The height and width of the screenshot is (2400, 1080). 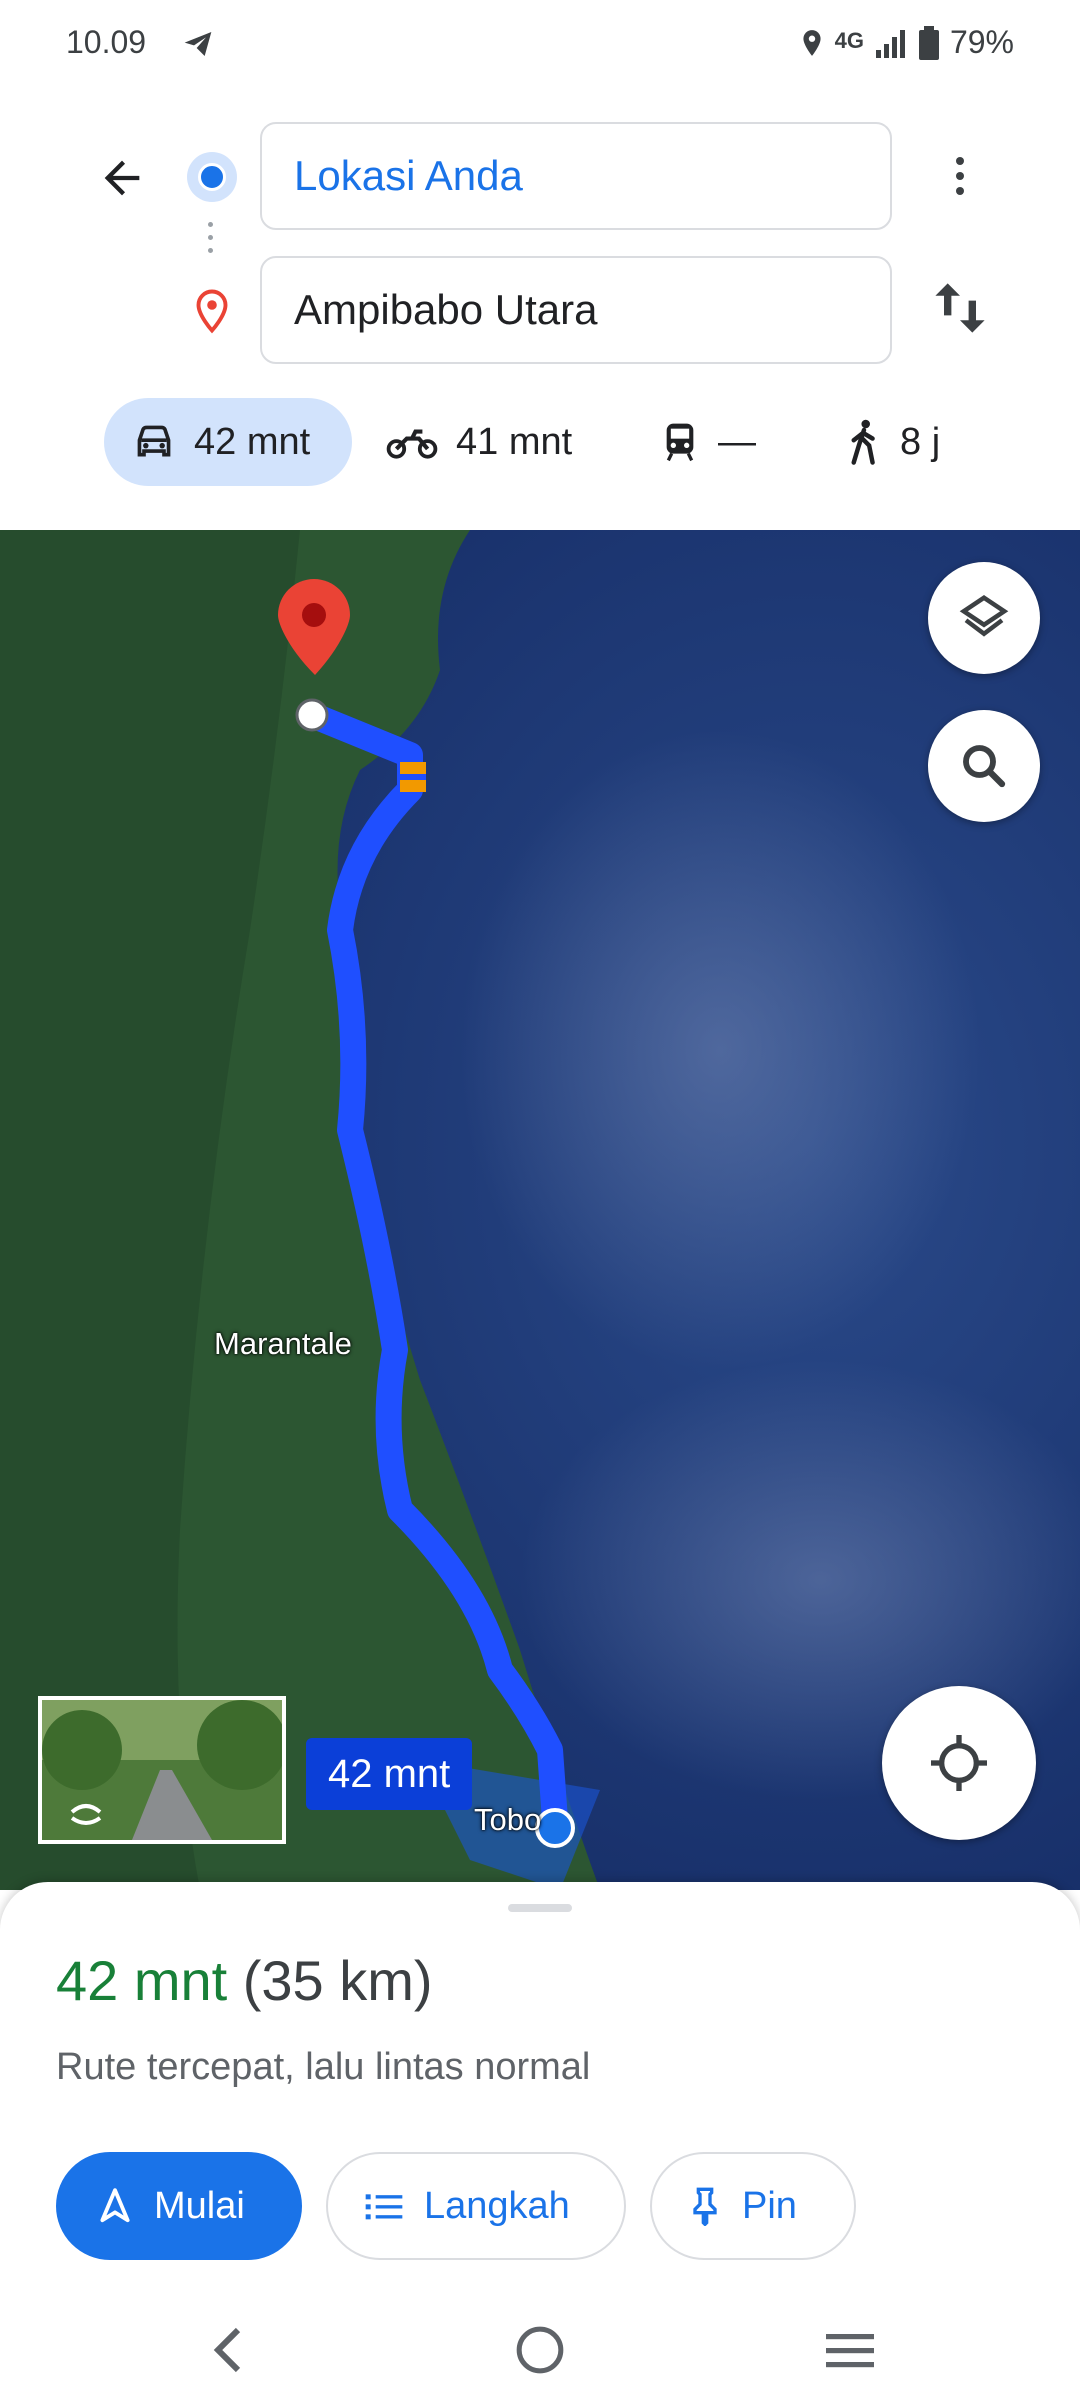 I want to click on destination-pin-icon, so click(x=212, y=311).